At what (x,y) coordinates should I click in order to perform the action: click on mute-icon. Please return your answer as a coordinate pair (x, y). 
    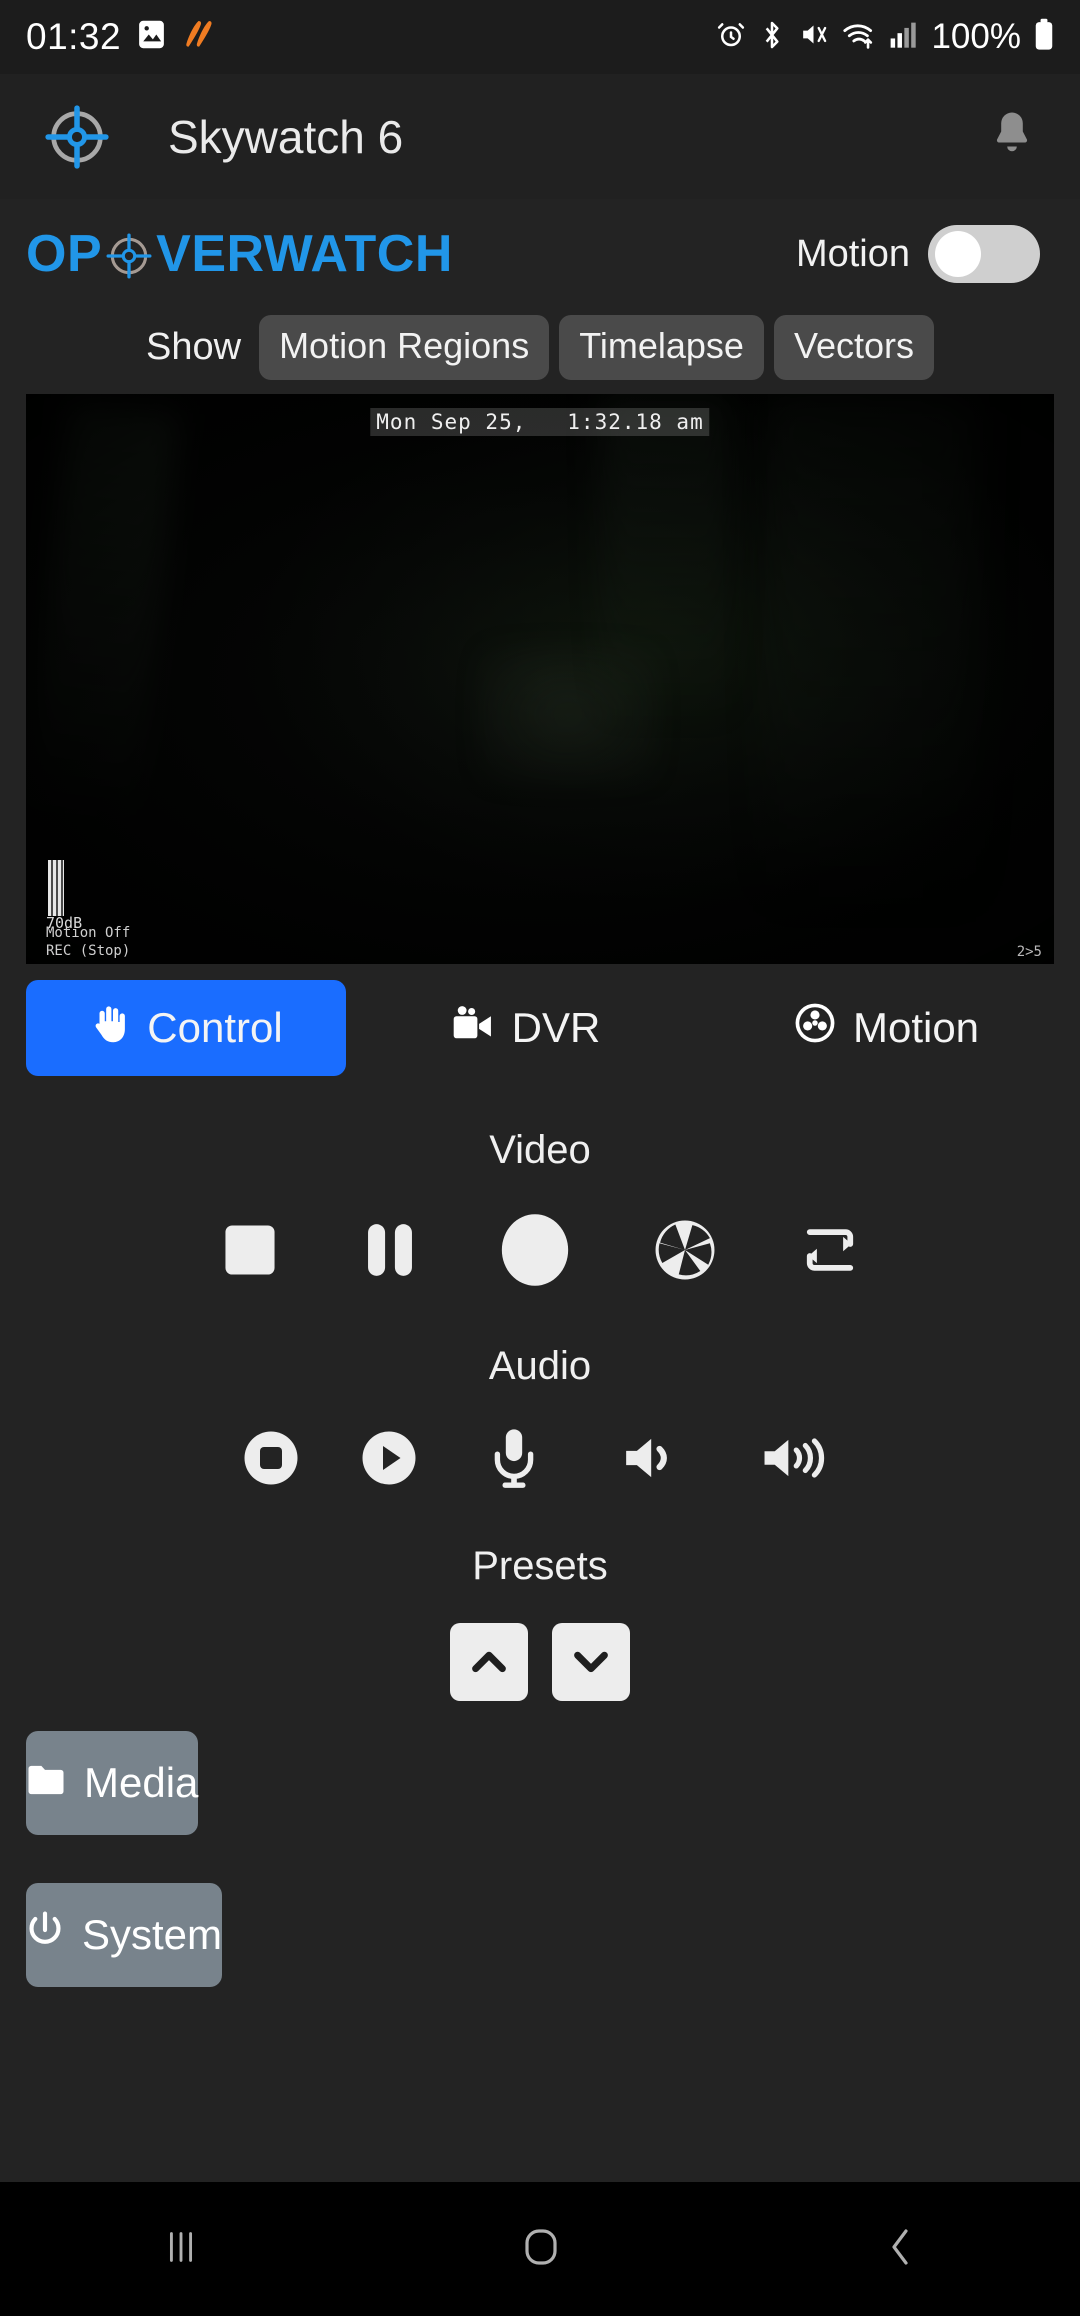
    Looking at the image, I should click on (813, 37).